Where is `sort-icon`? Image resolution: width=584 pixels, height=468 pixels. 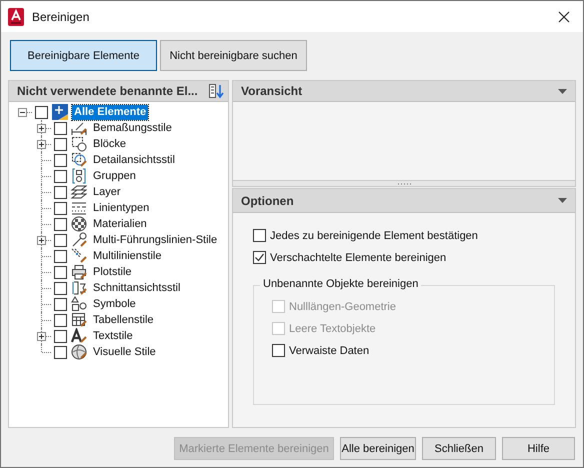 sort-icon is located at coordinates (216, 91).